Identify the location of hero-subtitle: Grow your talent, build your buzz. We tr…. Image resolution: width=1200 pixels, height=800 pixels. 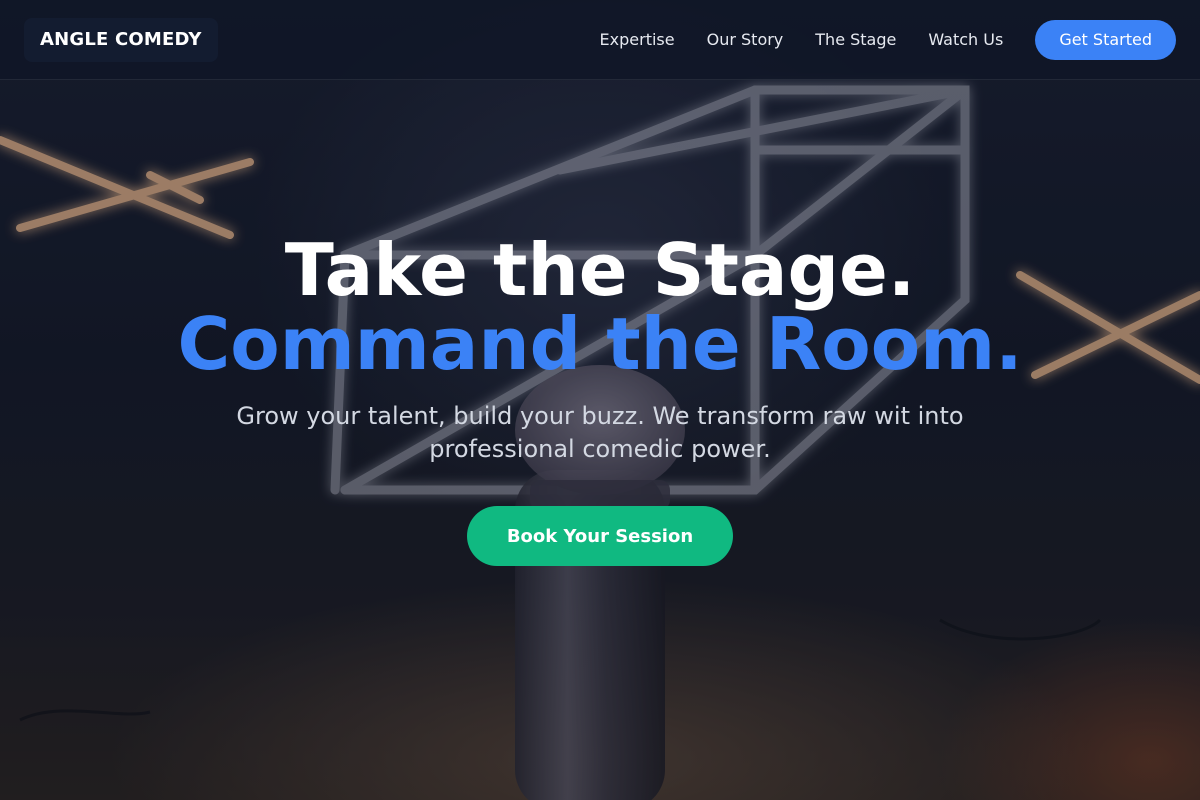
(600, 432).